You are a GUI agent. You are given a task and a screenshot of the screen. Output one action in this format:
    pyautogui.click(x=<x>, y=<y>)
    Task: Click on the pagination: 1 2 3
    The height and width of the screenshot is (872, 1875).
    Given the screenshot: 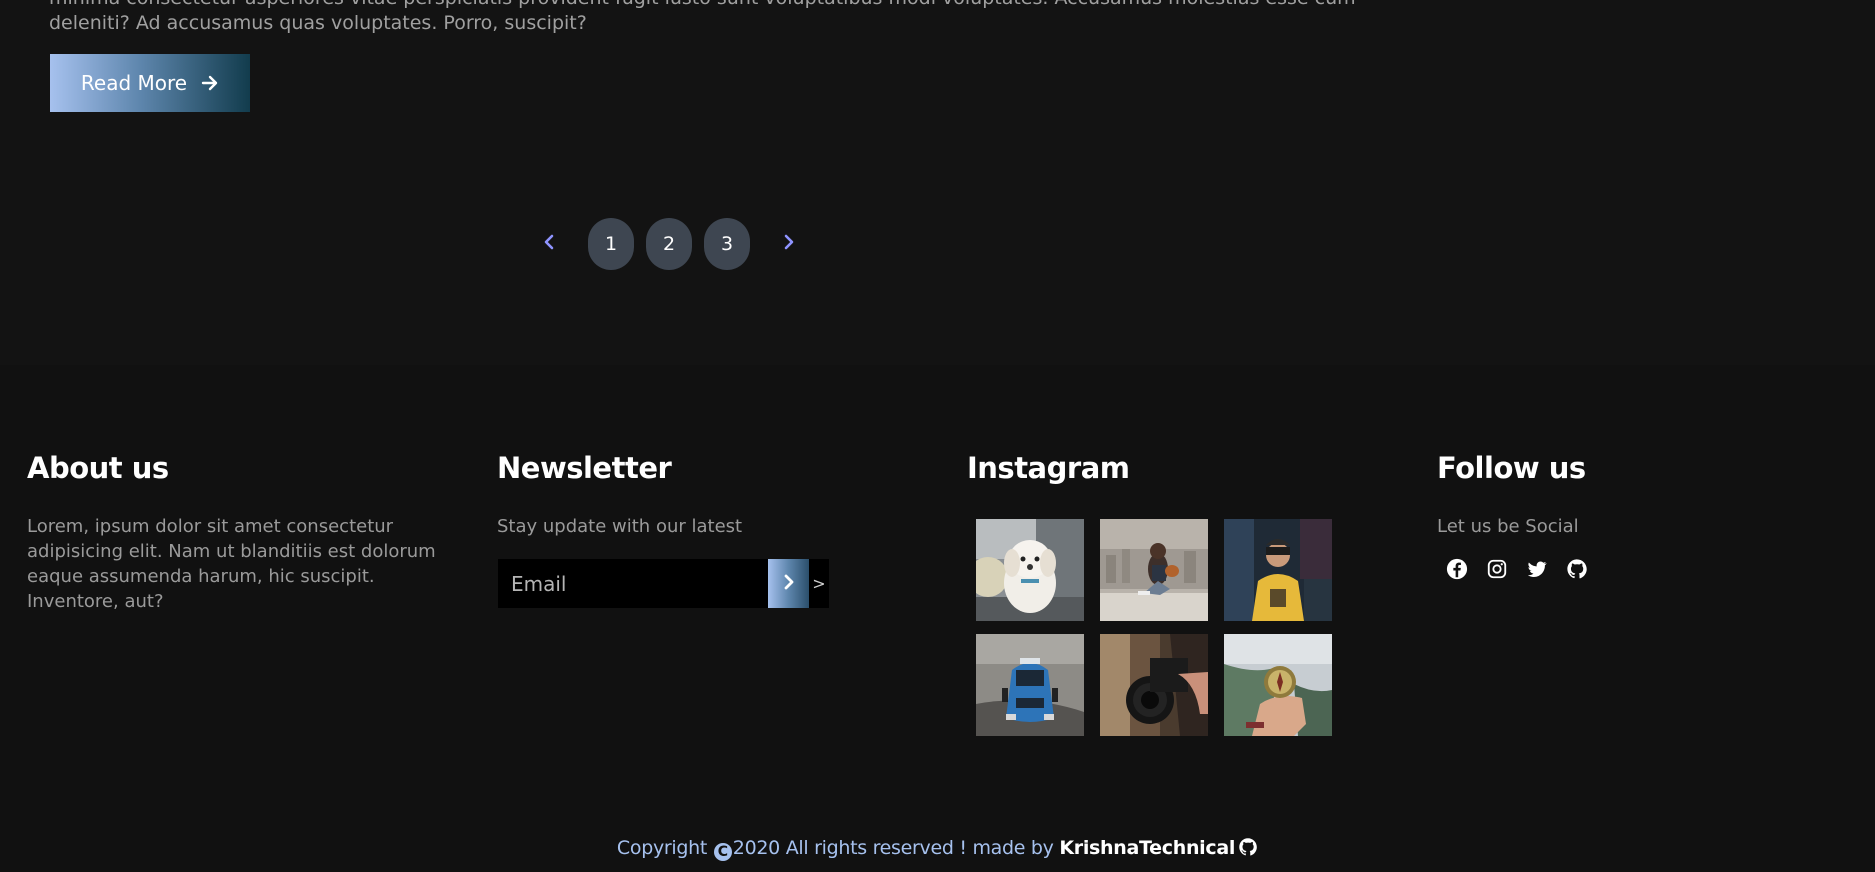 What is the action you would take?
    pyautogui.click(x=669, y=244)
    